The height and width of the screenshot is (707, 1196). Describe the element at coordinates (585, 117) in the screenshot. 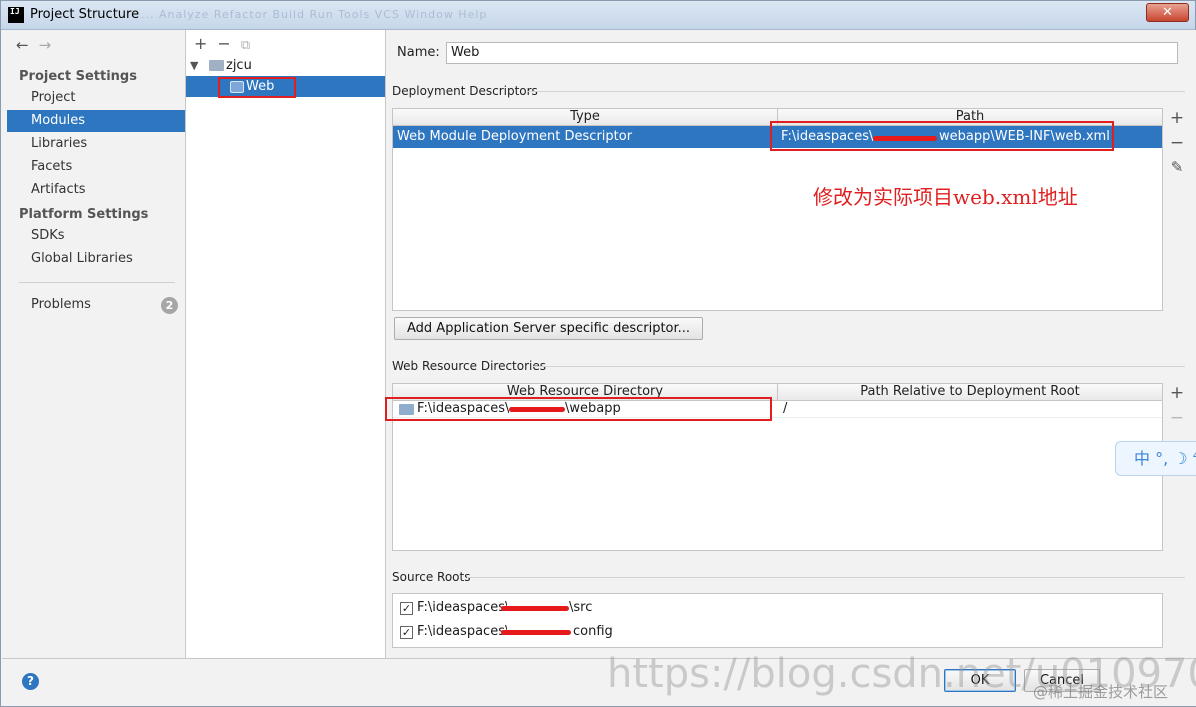

I see `column-header-type: Type` at that location.